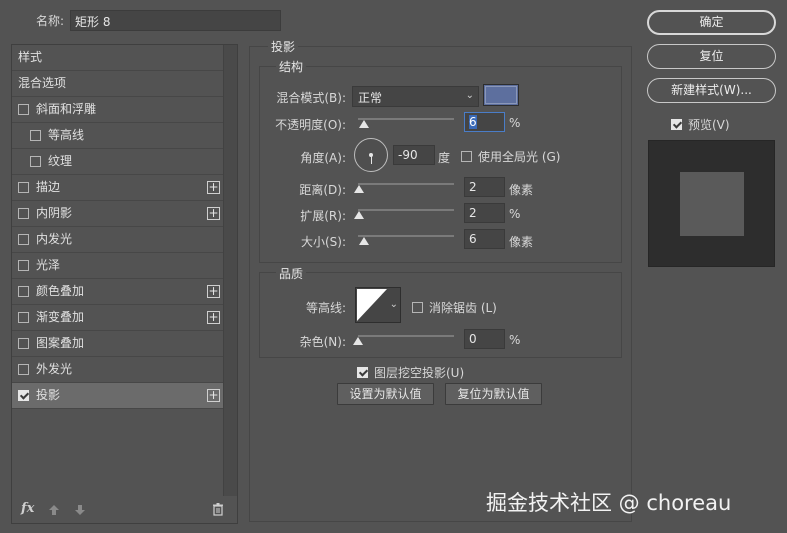 This screenshot has width=787, height=533. Describe the element at coordinates (454, 307) in the screenshot. I see `antialias-toggle: 消除锯齿 (L)` at that location.